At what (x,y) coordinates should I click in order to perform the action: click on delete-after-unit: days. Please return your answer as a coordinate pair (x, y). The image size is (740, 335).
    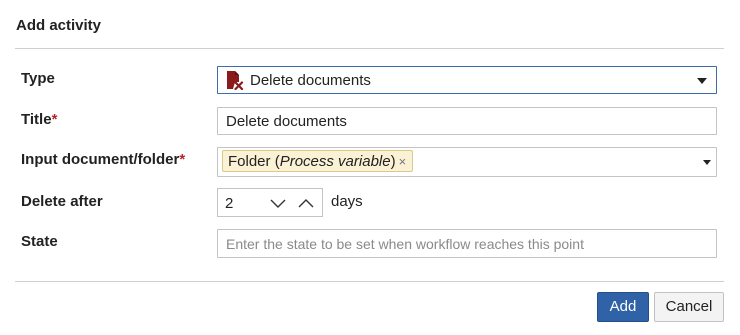
    Looking at the image, I should click on (347, 201).